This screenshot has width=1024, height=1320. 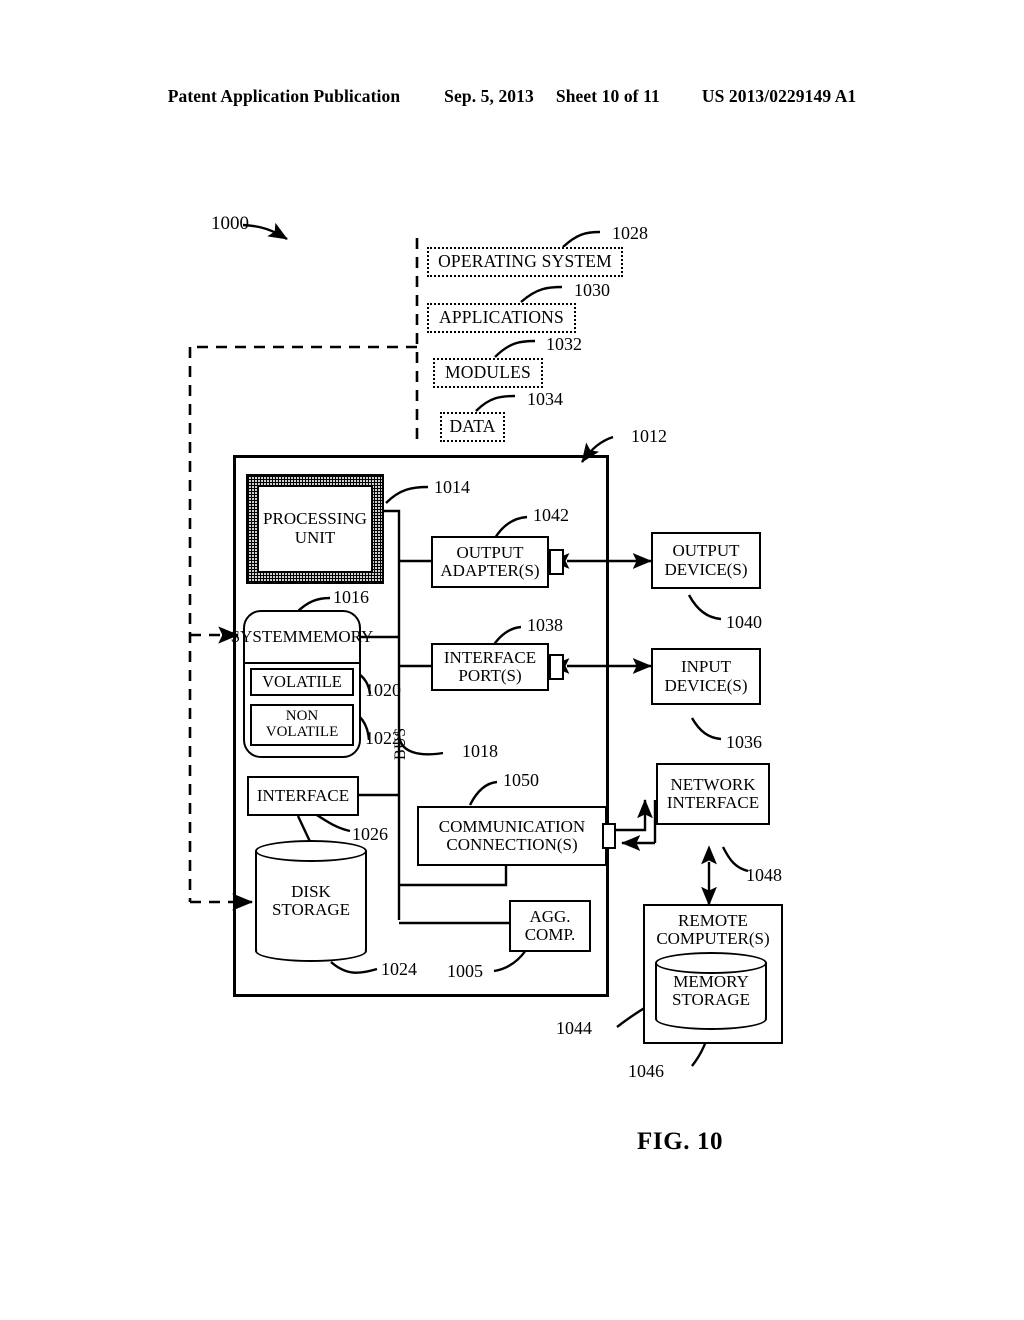 I want to click on non-volatile-line1: NON, so click(x=302, y=716).